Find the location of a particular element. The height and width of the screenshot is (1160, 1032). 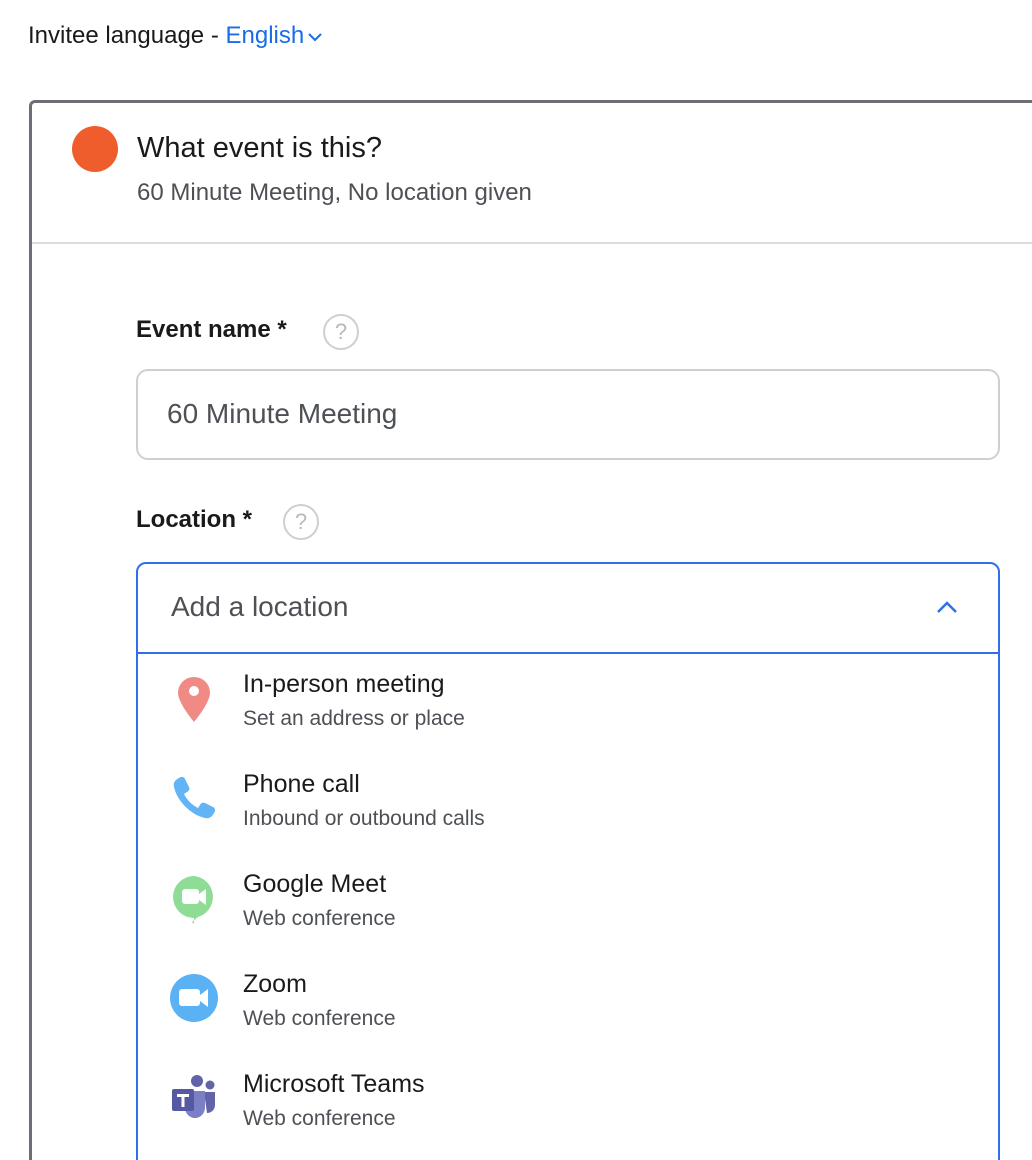

zoom-icon is located at coordinates (194, 998).